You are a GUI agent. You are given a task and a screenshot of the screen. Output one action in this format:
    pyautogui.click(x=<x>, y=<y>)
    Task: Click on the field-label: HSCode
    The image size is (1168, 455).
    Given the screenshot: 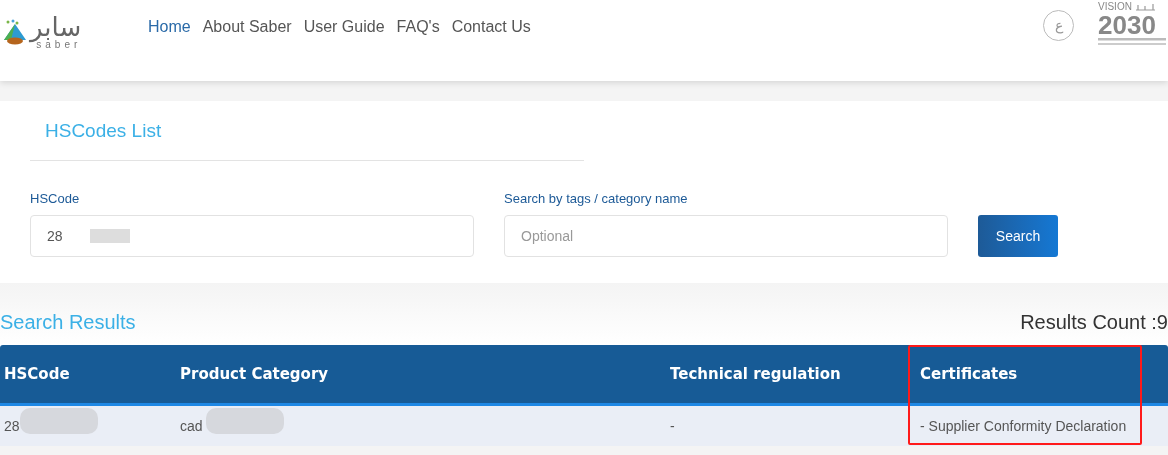 What is the action you would take?
    pyautogui.click(x=55, y=198)
    